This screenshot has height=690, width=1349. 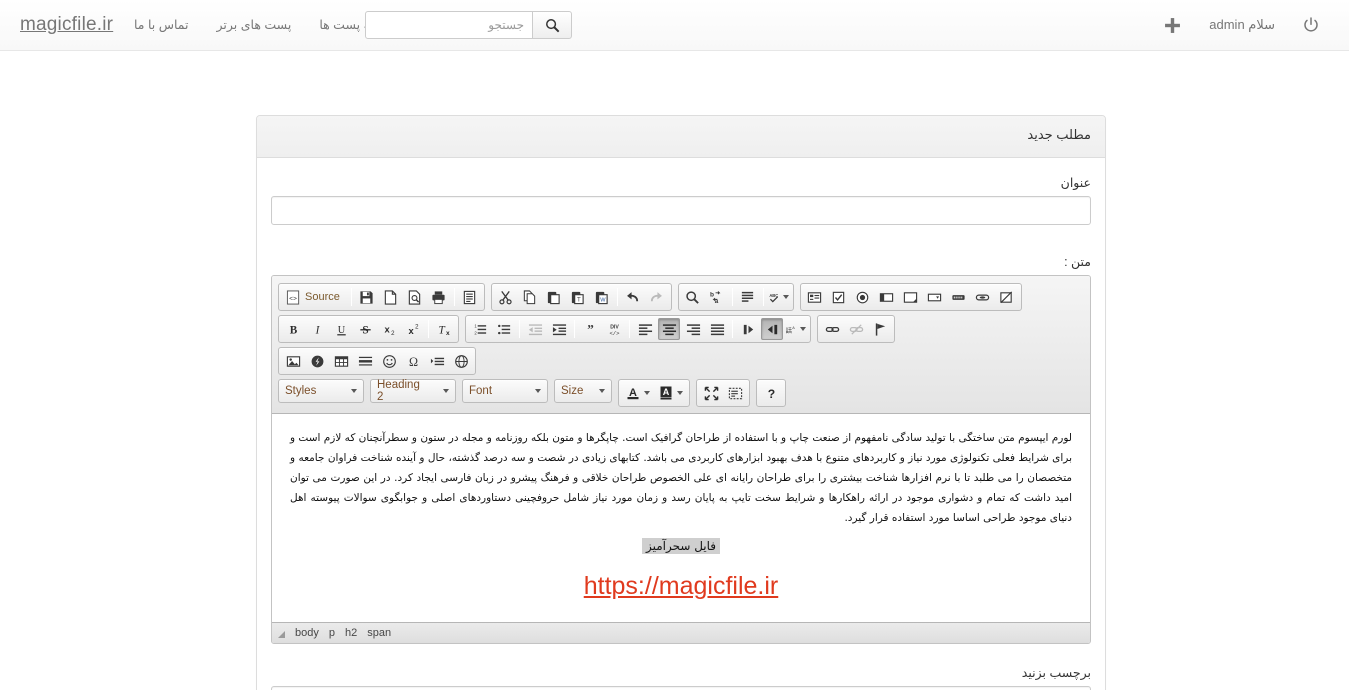 I want to click on title-input, so click(x=681, y=210).